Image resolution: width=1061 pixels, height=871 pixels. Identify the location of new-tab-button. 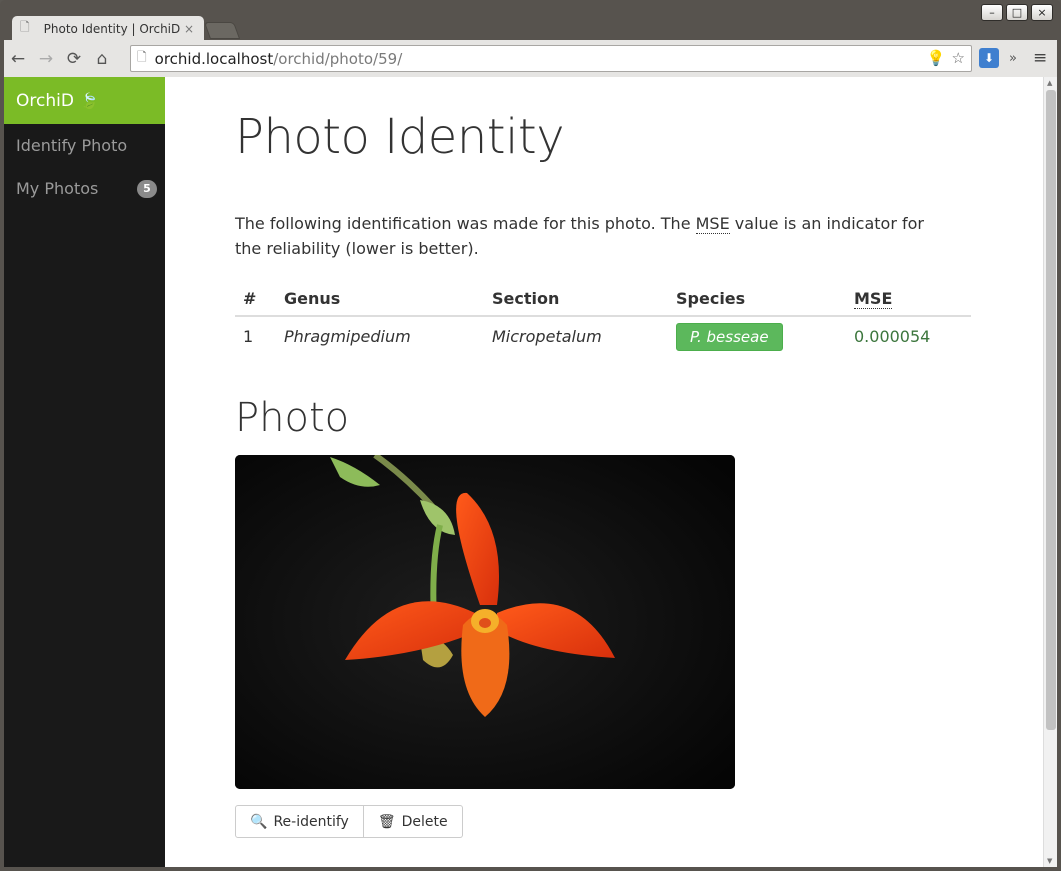
(222, 30).